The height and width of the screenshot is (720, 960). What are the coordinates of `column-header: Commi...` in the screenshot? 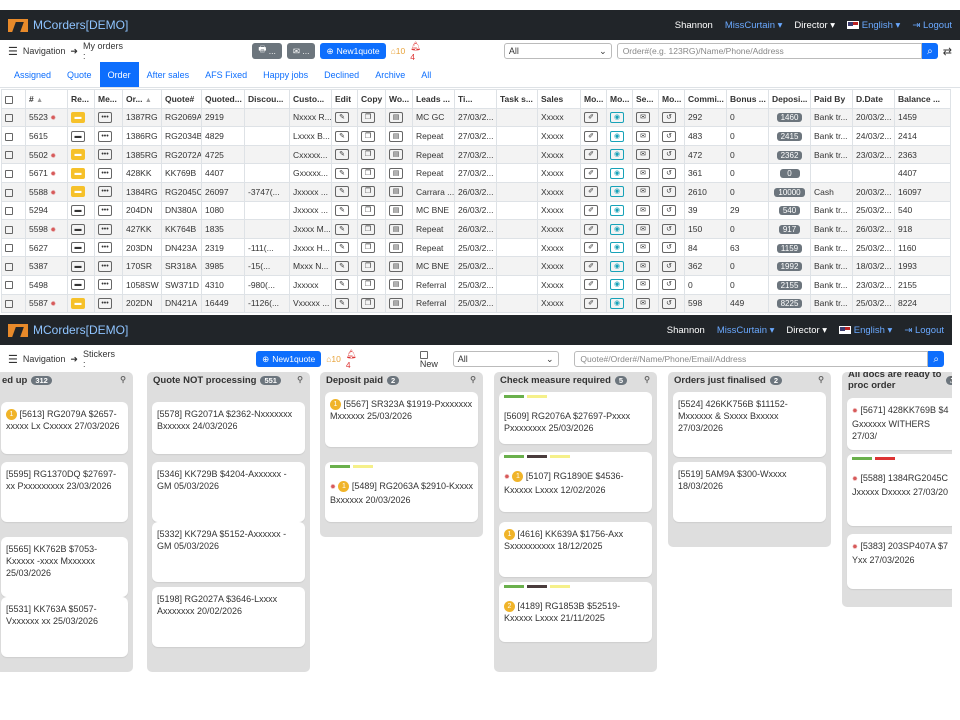 It's located at (705, 99).